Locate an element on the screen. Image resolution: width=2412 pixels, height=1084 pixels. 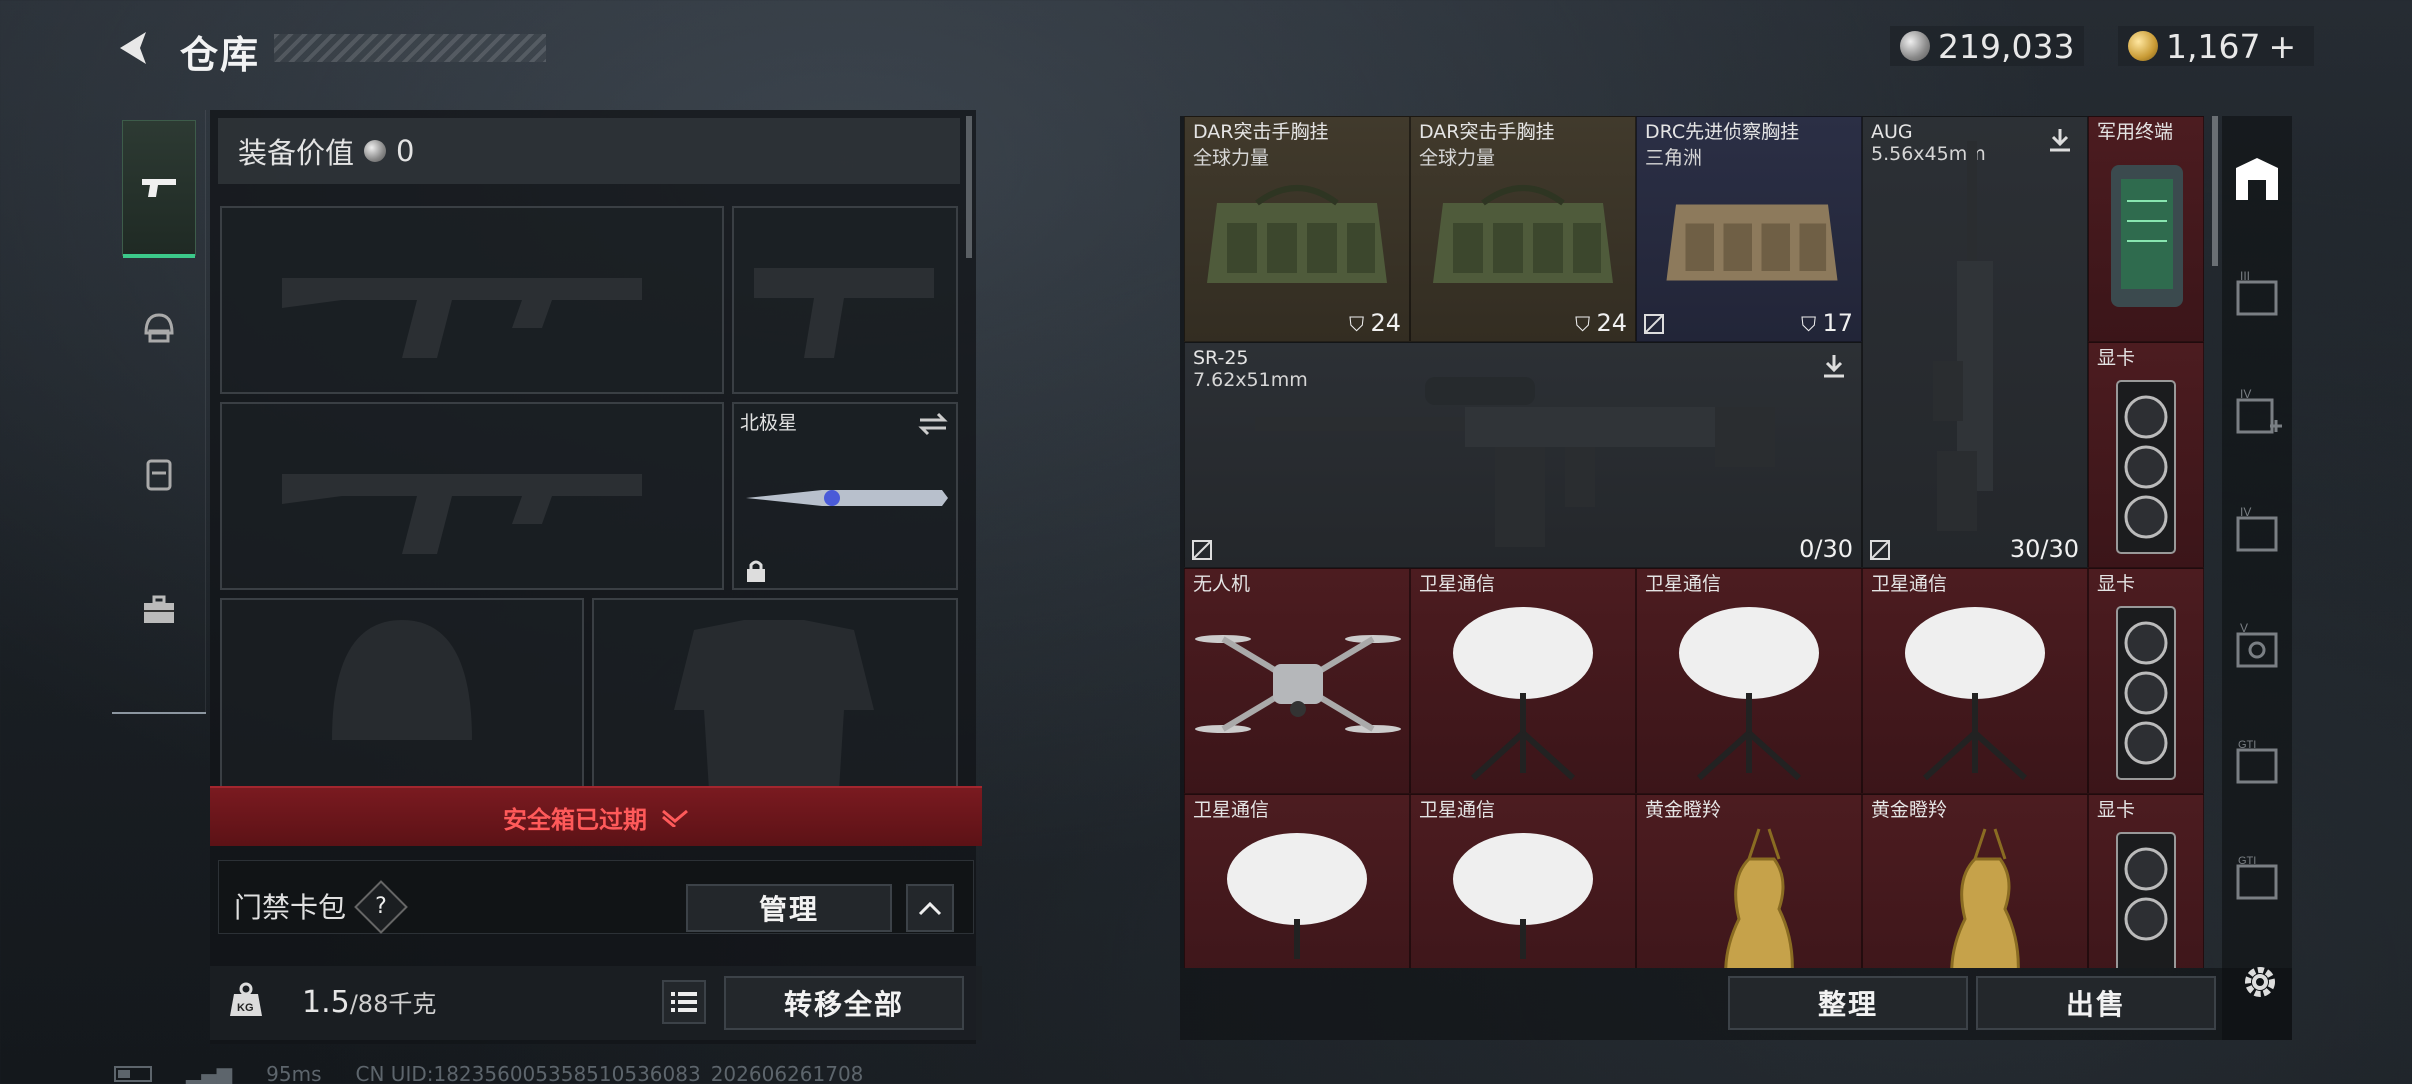
stash-tabs: III IV IV V GTI GTI is located at coordinates (2257, 578).